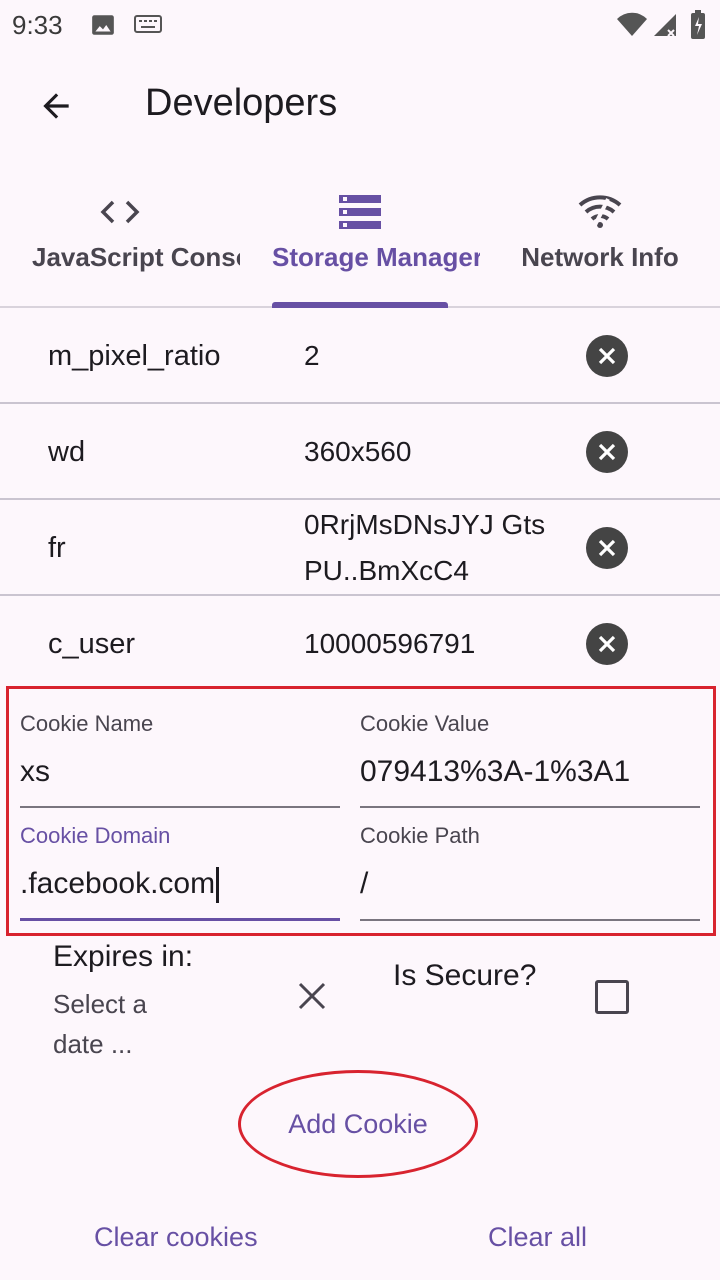 The height and width of the screenshot is (1280, 720). Describe the element at coordinates (495, 771) in the screenshot. I see `field-value: 079413%3A-1%3A1` at that location.